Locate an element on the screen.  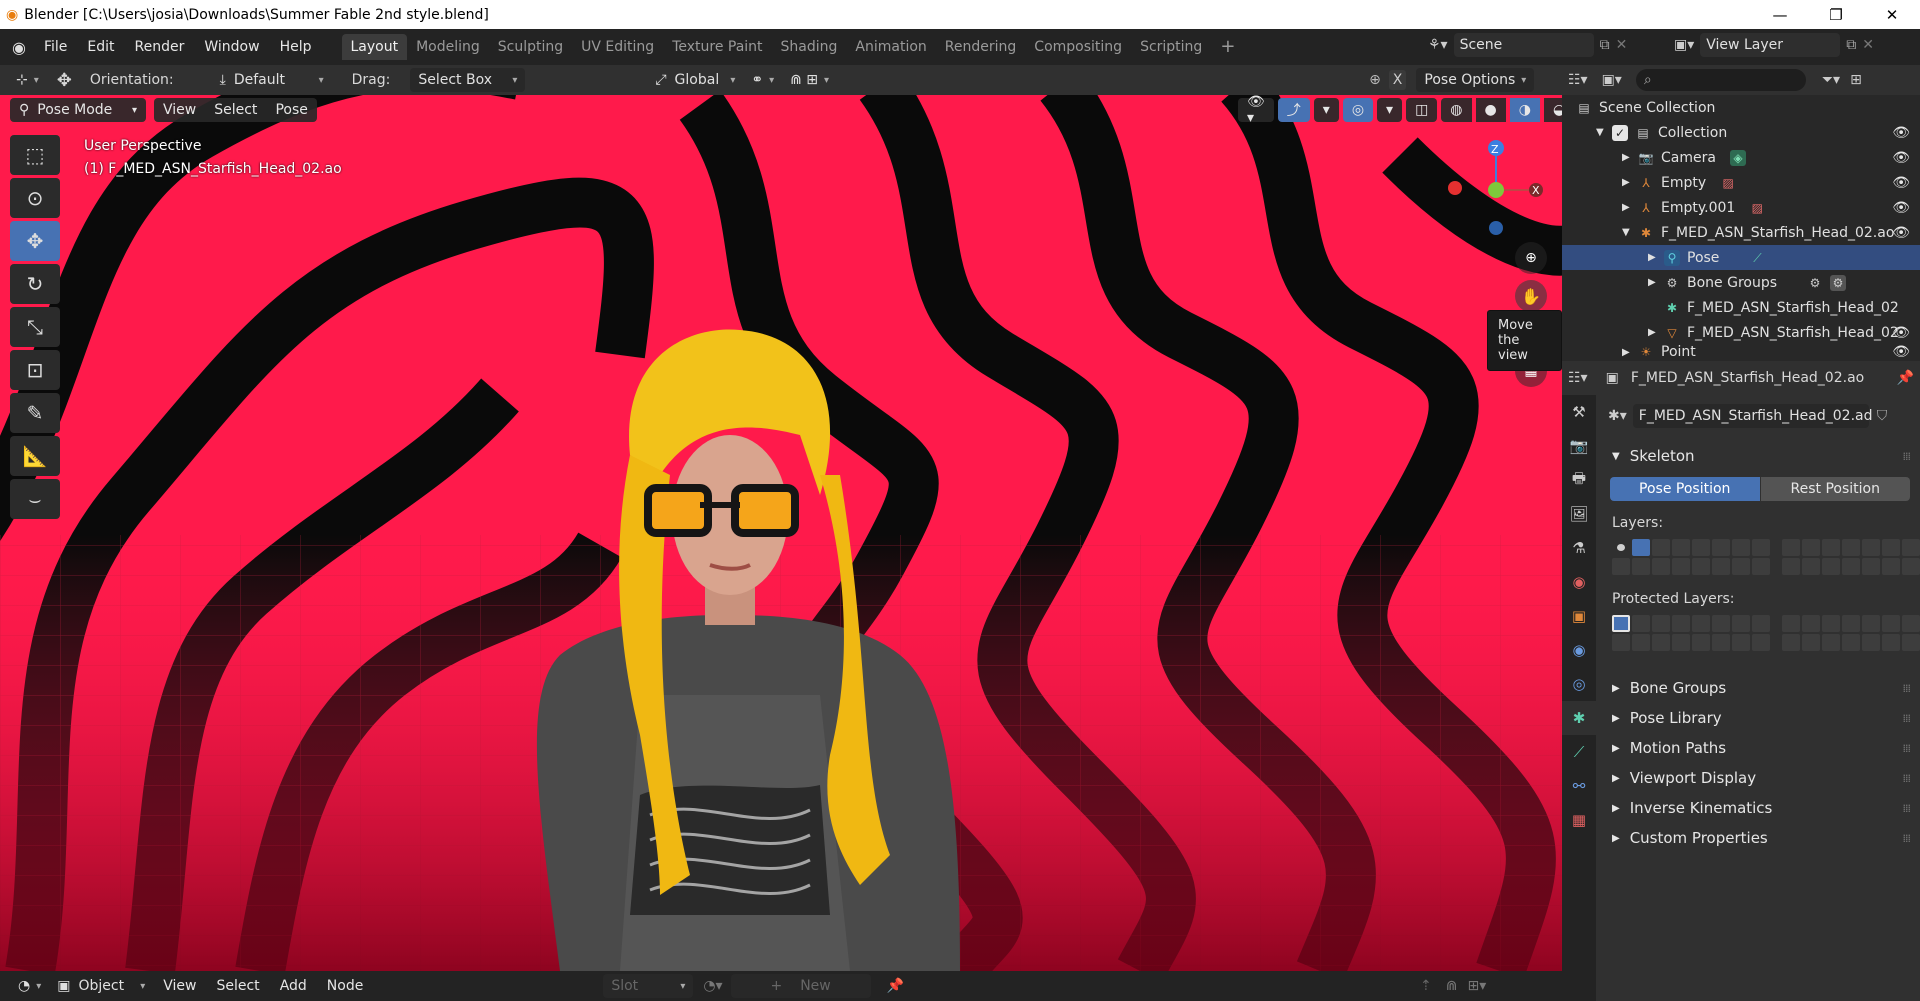
object-dropdown: ▣ Object ▾ is located at coordinates (101, 986).